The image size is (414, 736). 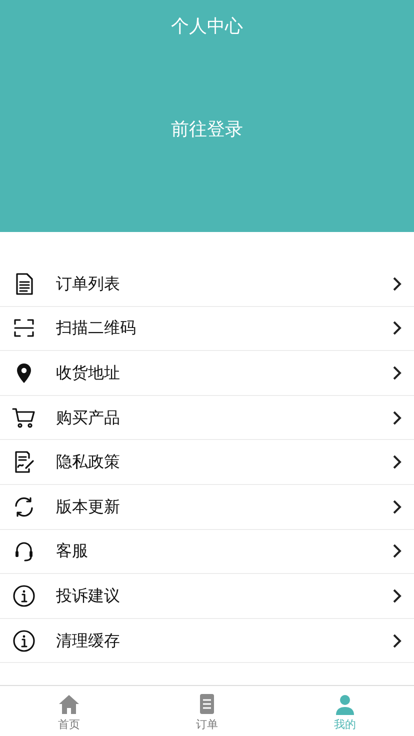 I want to click on tab: 订单, so click(x=207, y=711).